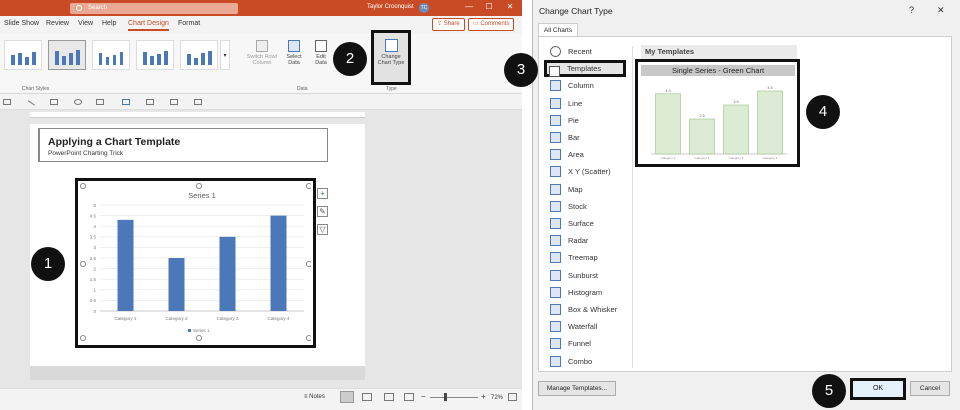  Describe the element at coordinates (321, 46) in the screenshot. I see `edit-data-icon` at that location.